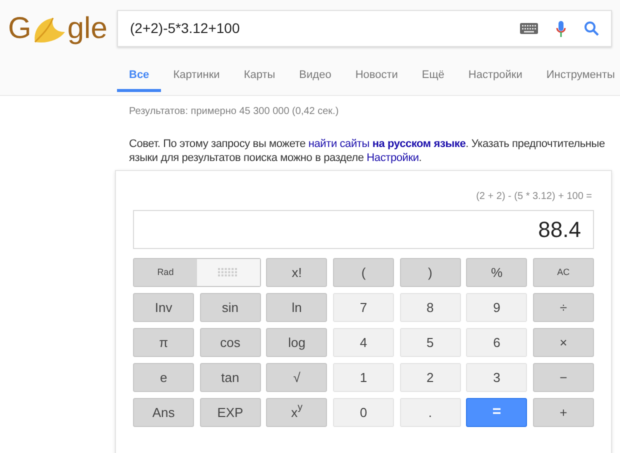 The image size is (620, 453). I want to click on calculator-key: ÷, so click(563, 307).